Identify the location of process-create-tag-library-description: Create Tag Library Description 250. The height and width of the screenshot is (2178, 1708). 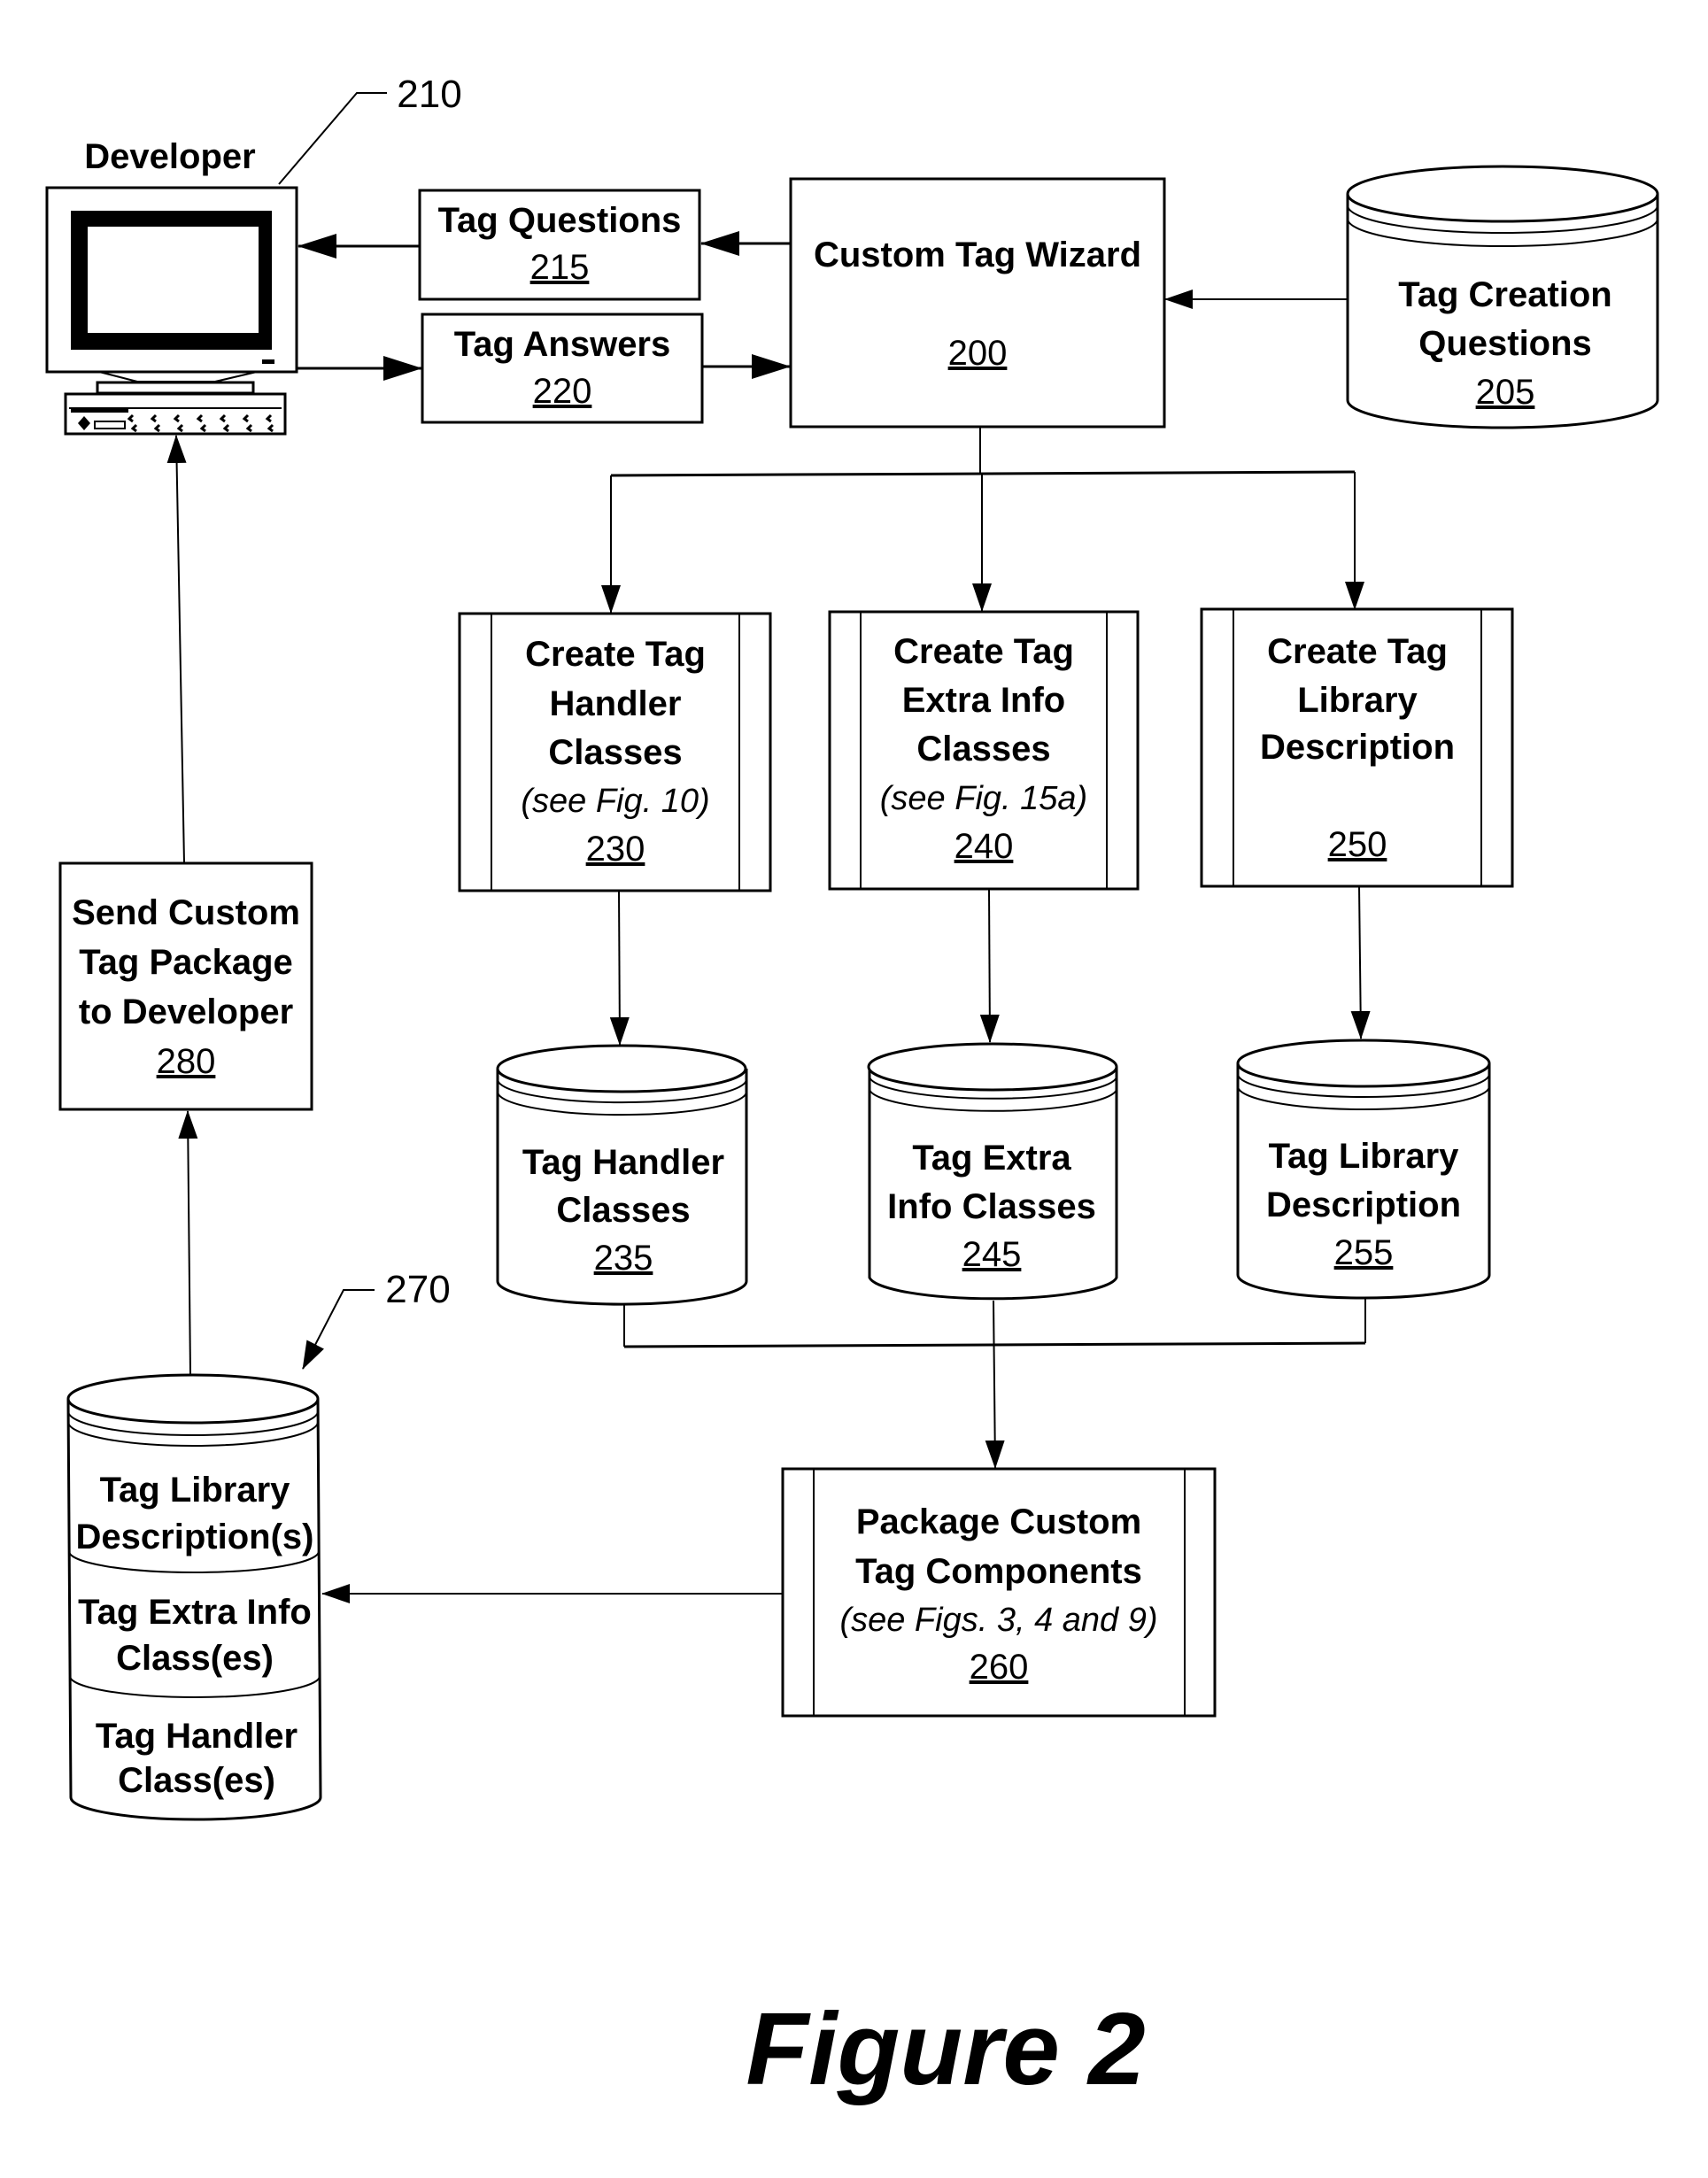
(1357, 748).